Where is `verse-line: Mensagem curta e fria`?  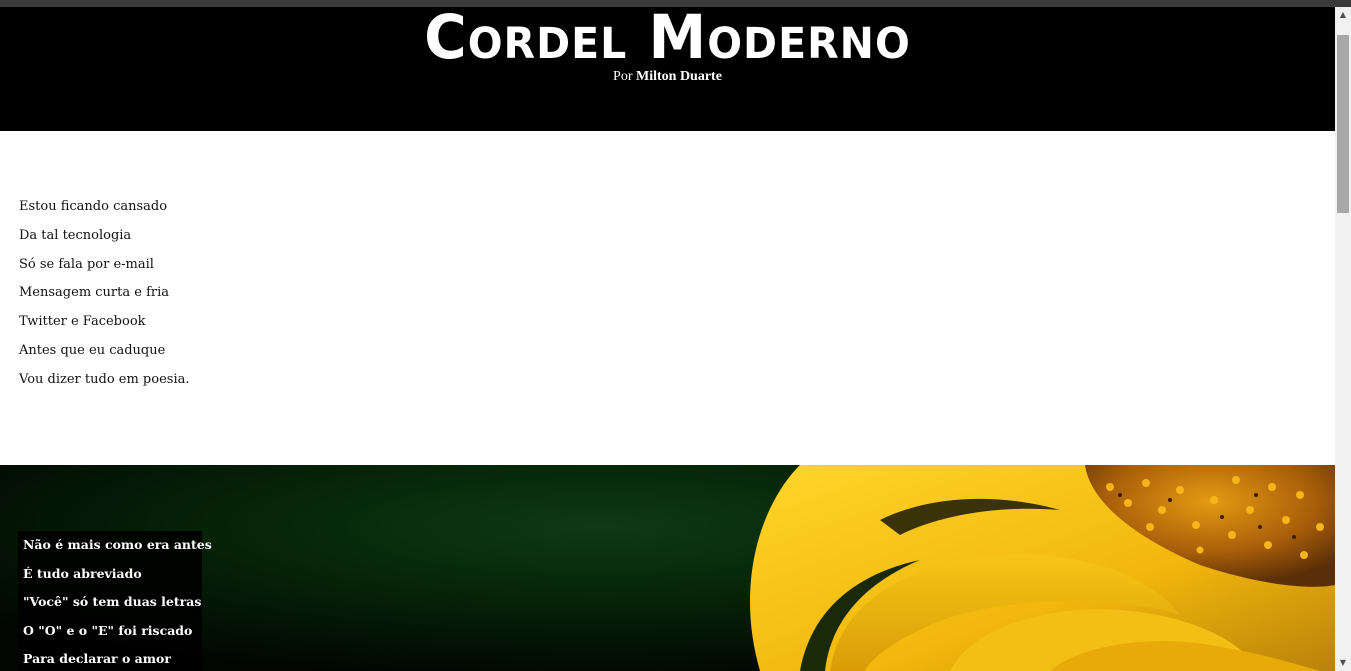 verse-line: Mensagem curta e fria is located at coordinates (94, 293).